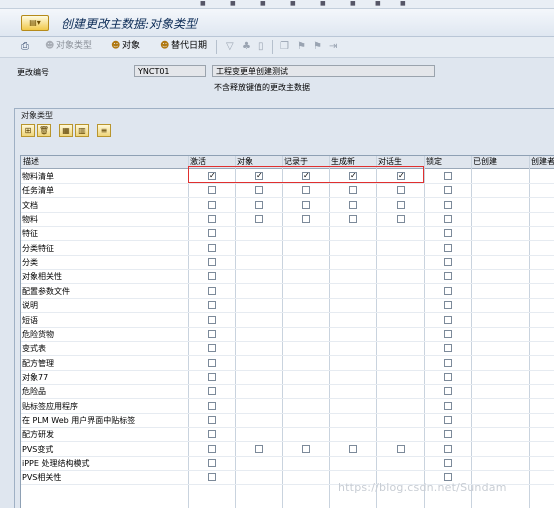  I want to click on table-row: 在 PLM Web 用户界面中贴标签, so click(287, 420).